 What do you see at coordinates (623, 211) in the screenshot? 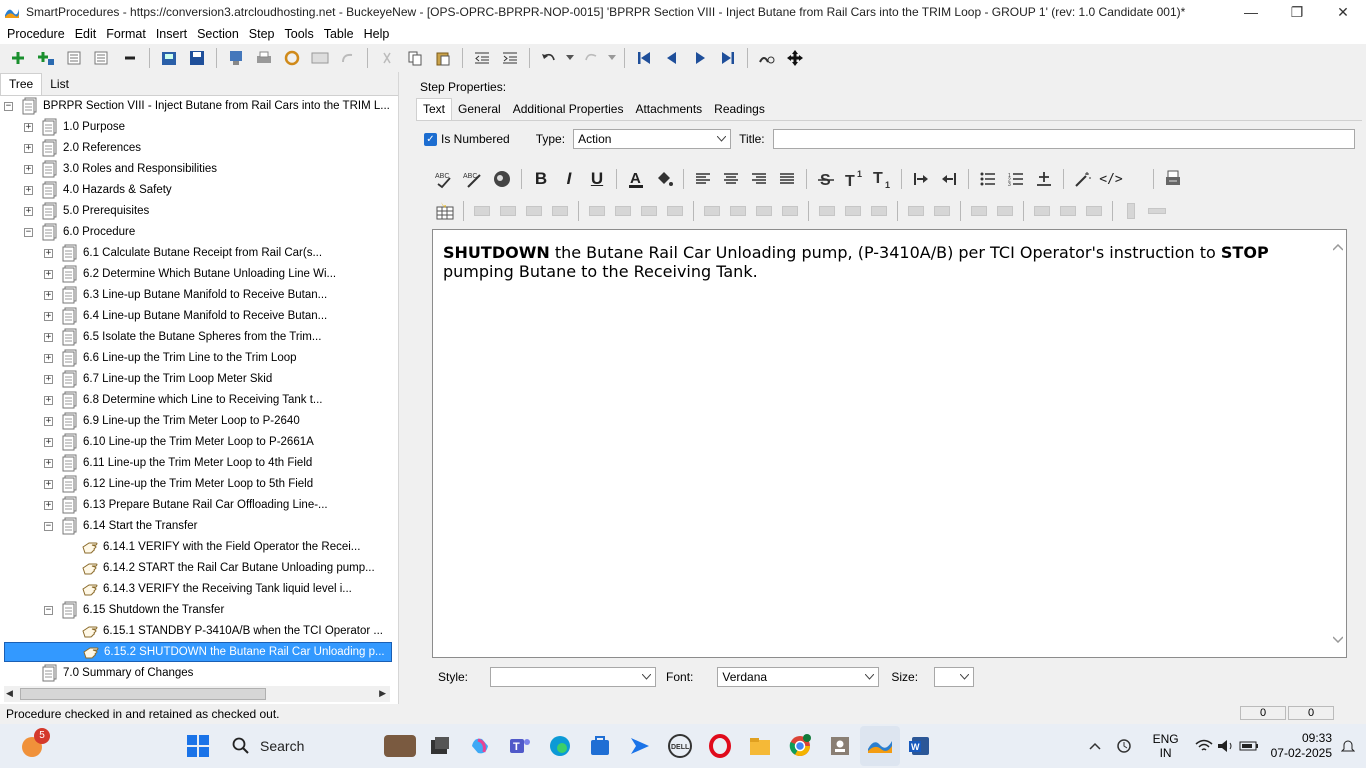
I see `table-tool-6-icon` at bounding box center [623, 211].